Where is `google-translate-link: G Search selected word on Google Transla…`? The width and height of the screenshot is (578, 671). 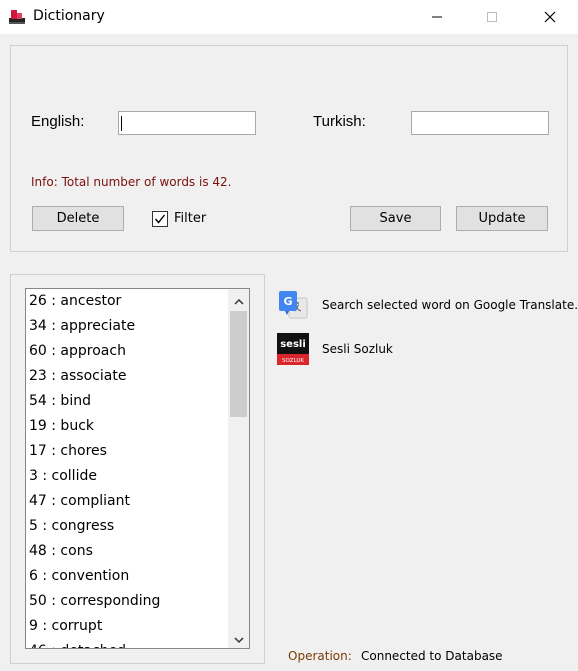 google-translate-link: G Search selected word on Google Transla… is located at coordinates (427, 305).